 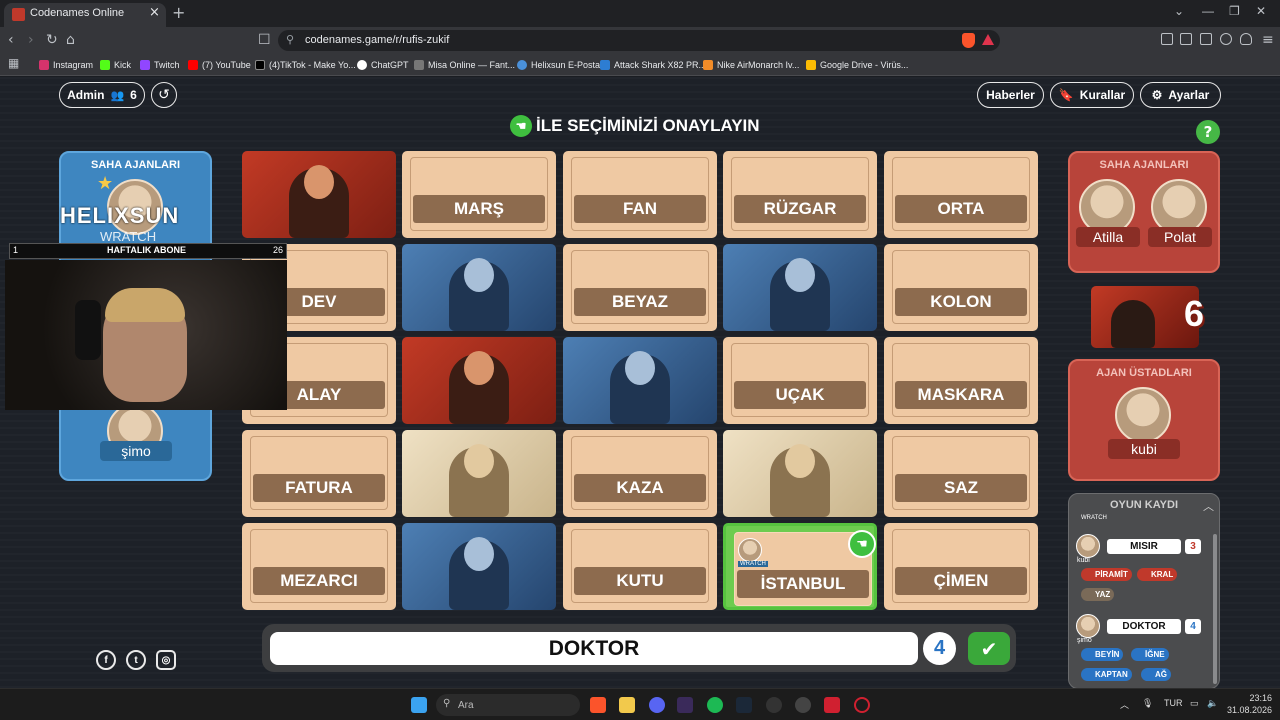 What do you see at coordinates (70, 40) in the screenshot?
I see `home-icon: ⌂` at bounding box center [70, 40].